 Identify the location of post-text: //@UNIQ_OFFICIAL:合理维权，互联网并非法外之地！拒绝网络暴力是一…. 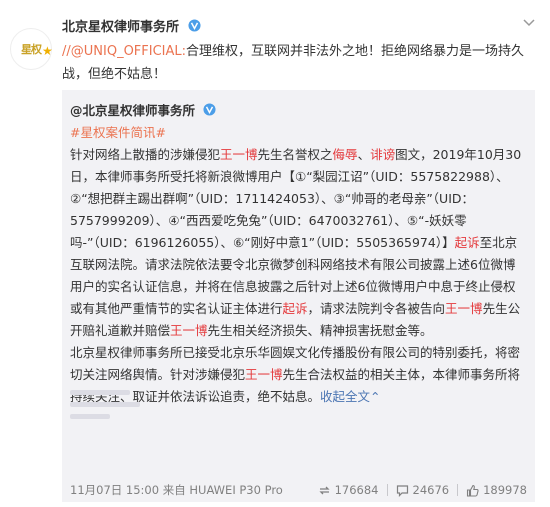
(296, 63).